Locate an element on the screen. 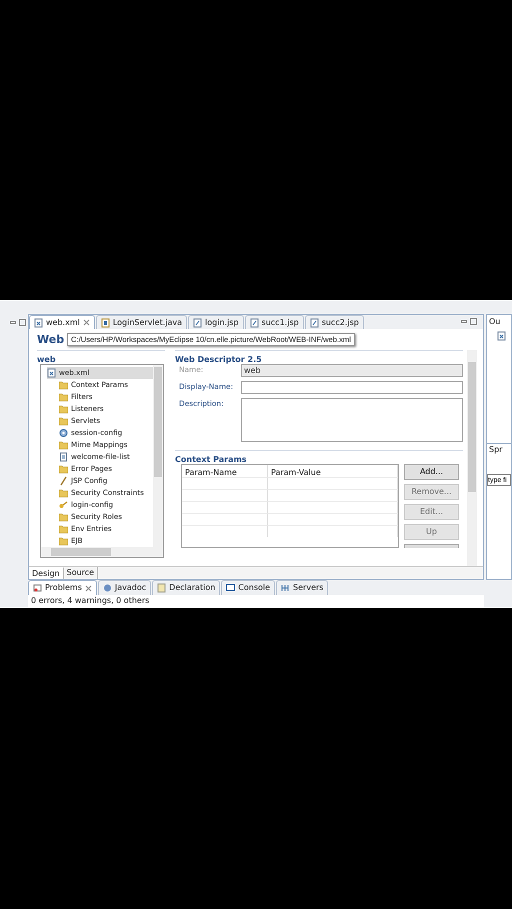 This screenshot has width=512, height=909. key-icon is located at coordinates (63, 505).